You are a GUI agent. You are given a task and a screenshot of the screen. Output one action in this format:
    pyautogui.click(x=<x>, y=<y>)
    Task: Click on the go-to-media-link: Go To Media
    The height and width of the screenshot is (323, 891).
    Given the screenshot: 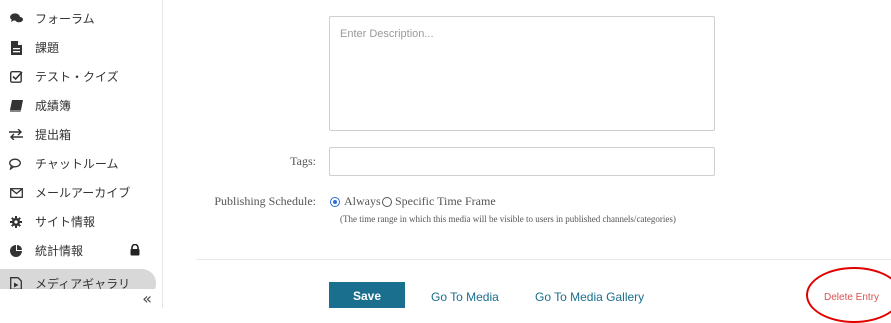 What is the action you would take?
    pyautogui.click(x=465, y=297)
    